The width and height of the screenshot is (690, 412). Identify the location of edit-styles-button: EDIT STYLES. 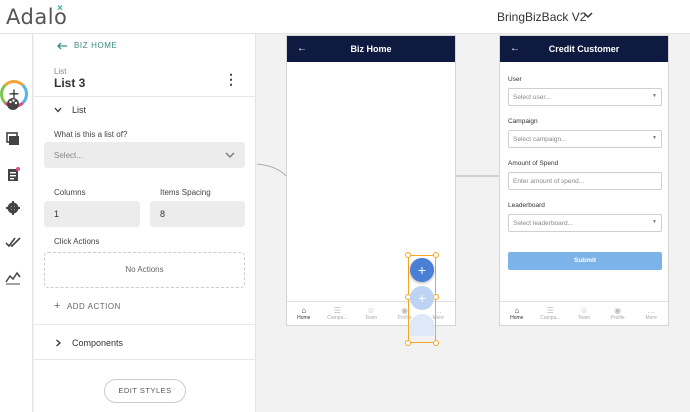
(145, 391).